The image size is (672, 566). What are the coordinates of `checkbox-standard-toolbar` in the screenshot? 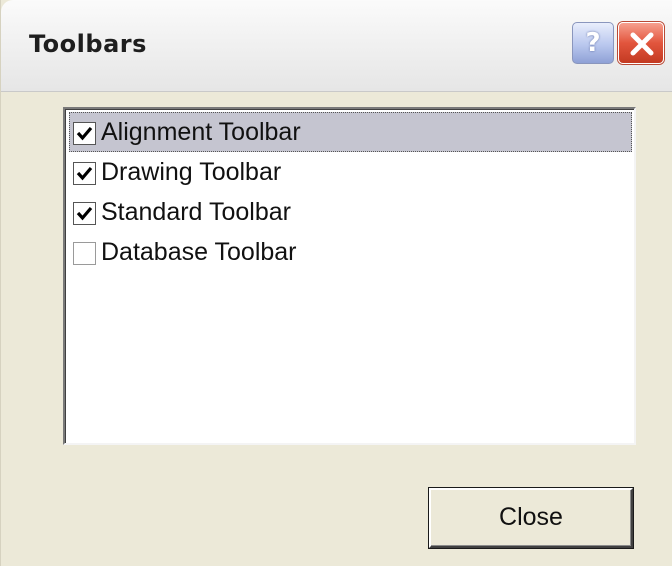 It's located at (84, 213).